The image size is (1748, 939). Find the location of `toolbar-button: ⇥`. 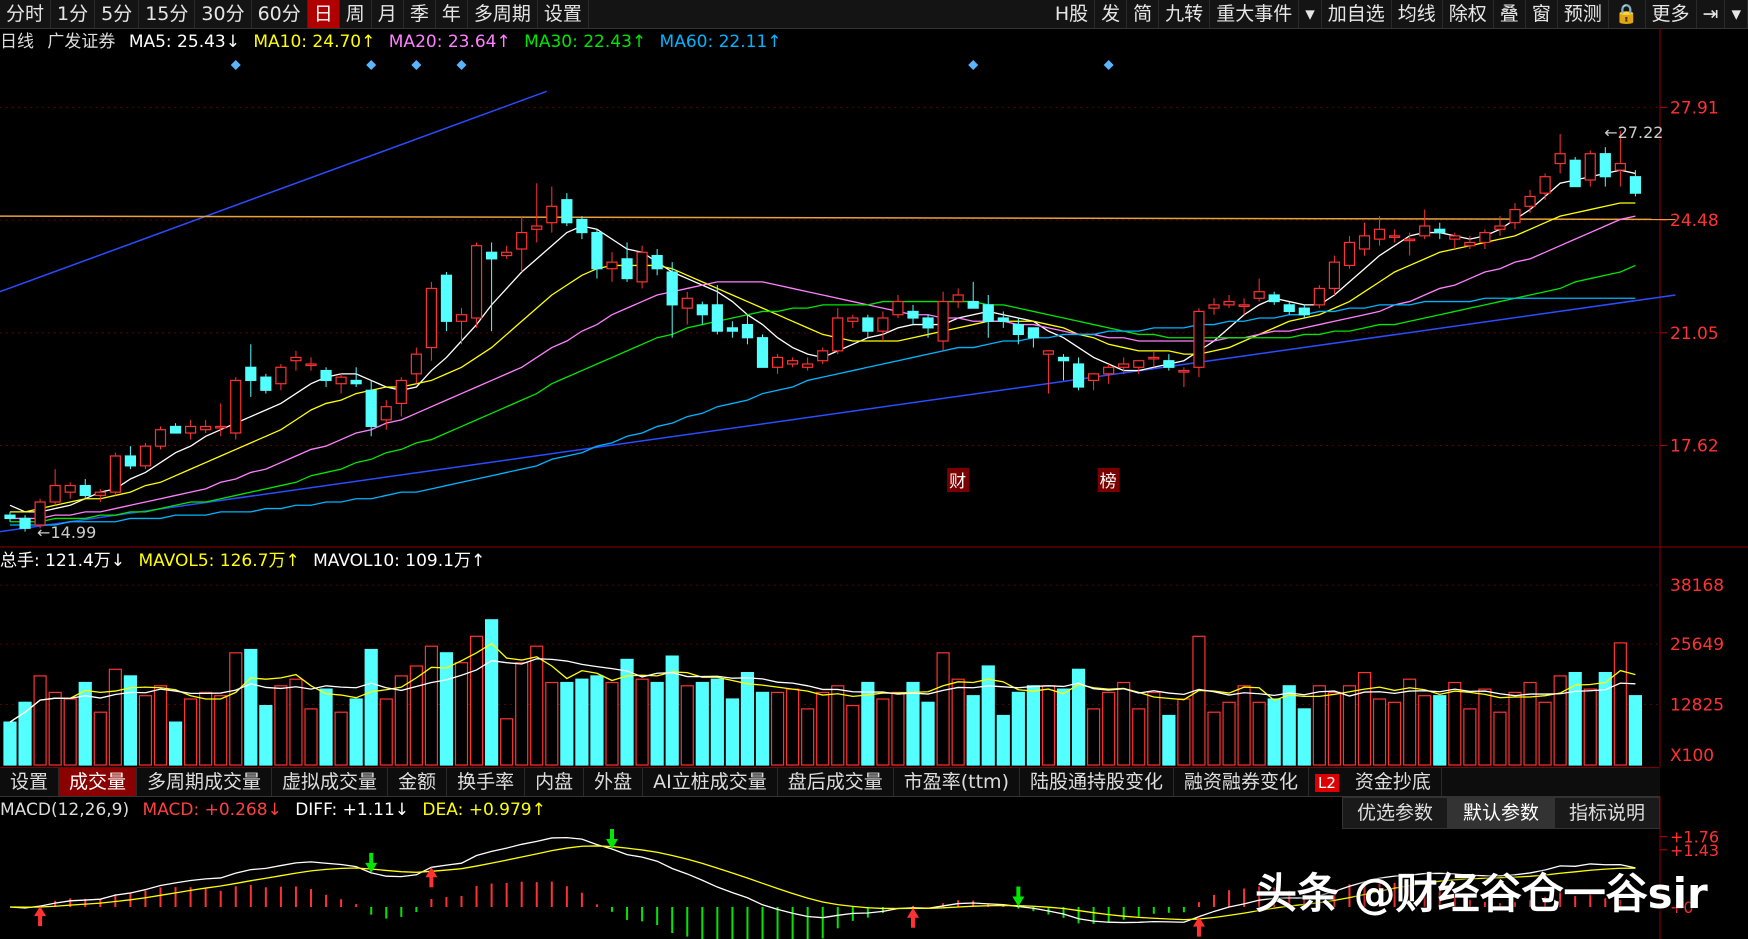

toolbar-button: ⇥ is located at coordinates (1711, 14).